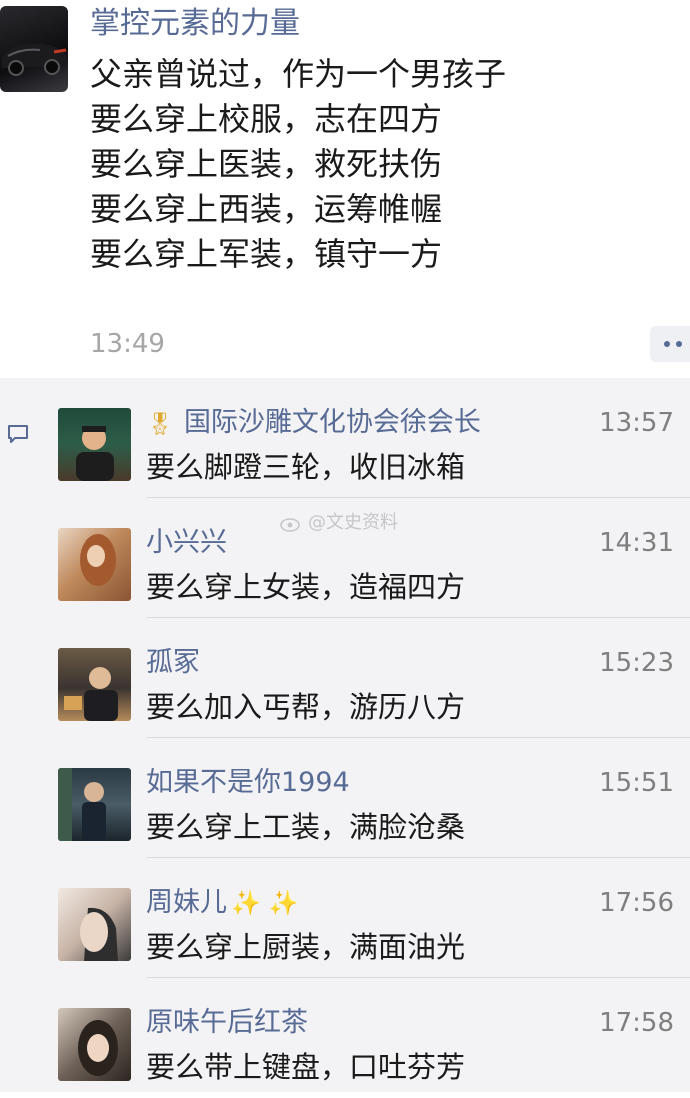  What do you see at coordinates (313, 424) in the screenshot?
I see `commenter-name: 🎖 国际沙雕文化协会徐会长` at bounding box center [313, 424].